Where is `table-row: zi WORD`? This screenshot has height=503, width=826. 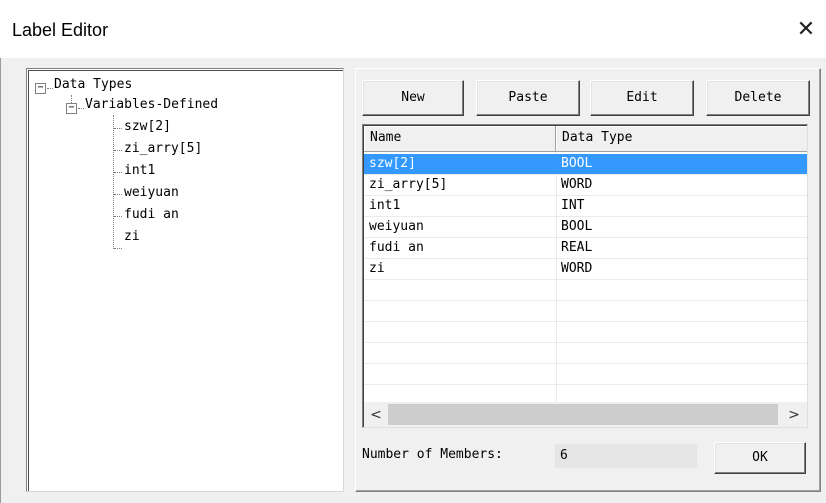 table-row: zi WORD is located at coordinates (585, 269).